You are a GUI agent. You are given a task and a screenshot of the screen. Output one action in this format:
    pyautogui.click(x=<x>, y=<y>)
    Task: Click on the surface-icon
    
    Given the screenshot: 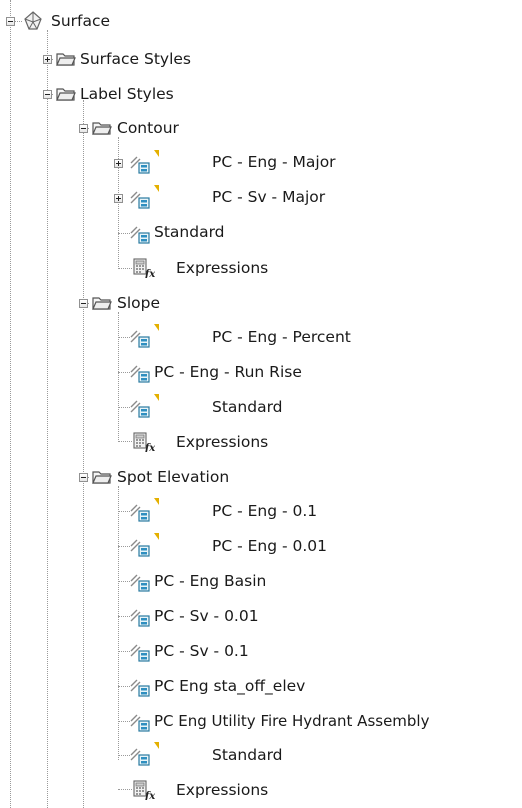 What is the action you would take?
    pyautogui.click(x=33, y=23)
    